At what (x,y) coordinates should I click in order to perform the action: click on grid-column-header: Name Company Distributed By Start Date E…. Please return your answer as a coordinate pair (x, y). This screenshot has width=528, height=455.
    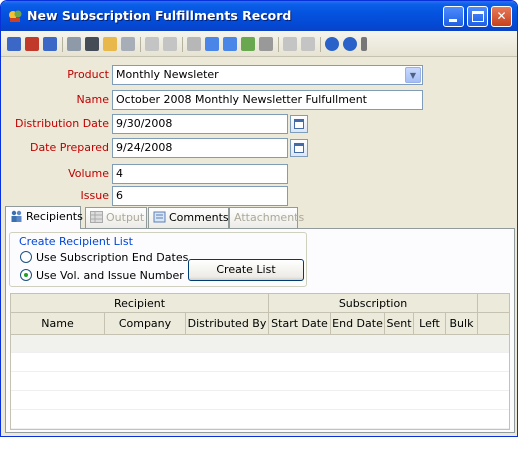
    Looking at the image, I should click on (260, 324).